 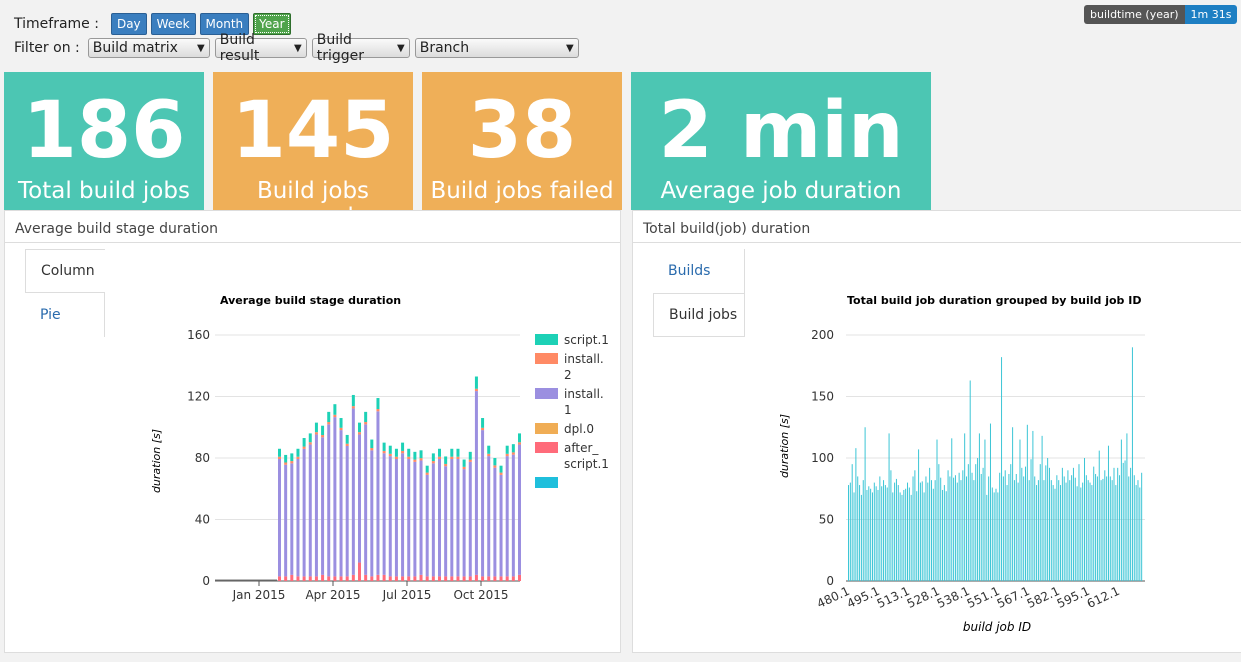 I want to click on chart-title: Average build stage duration, so click(x=310, y=300).